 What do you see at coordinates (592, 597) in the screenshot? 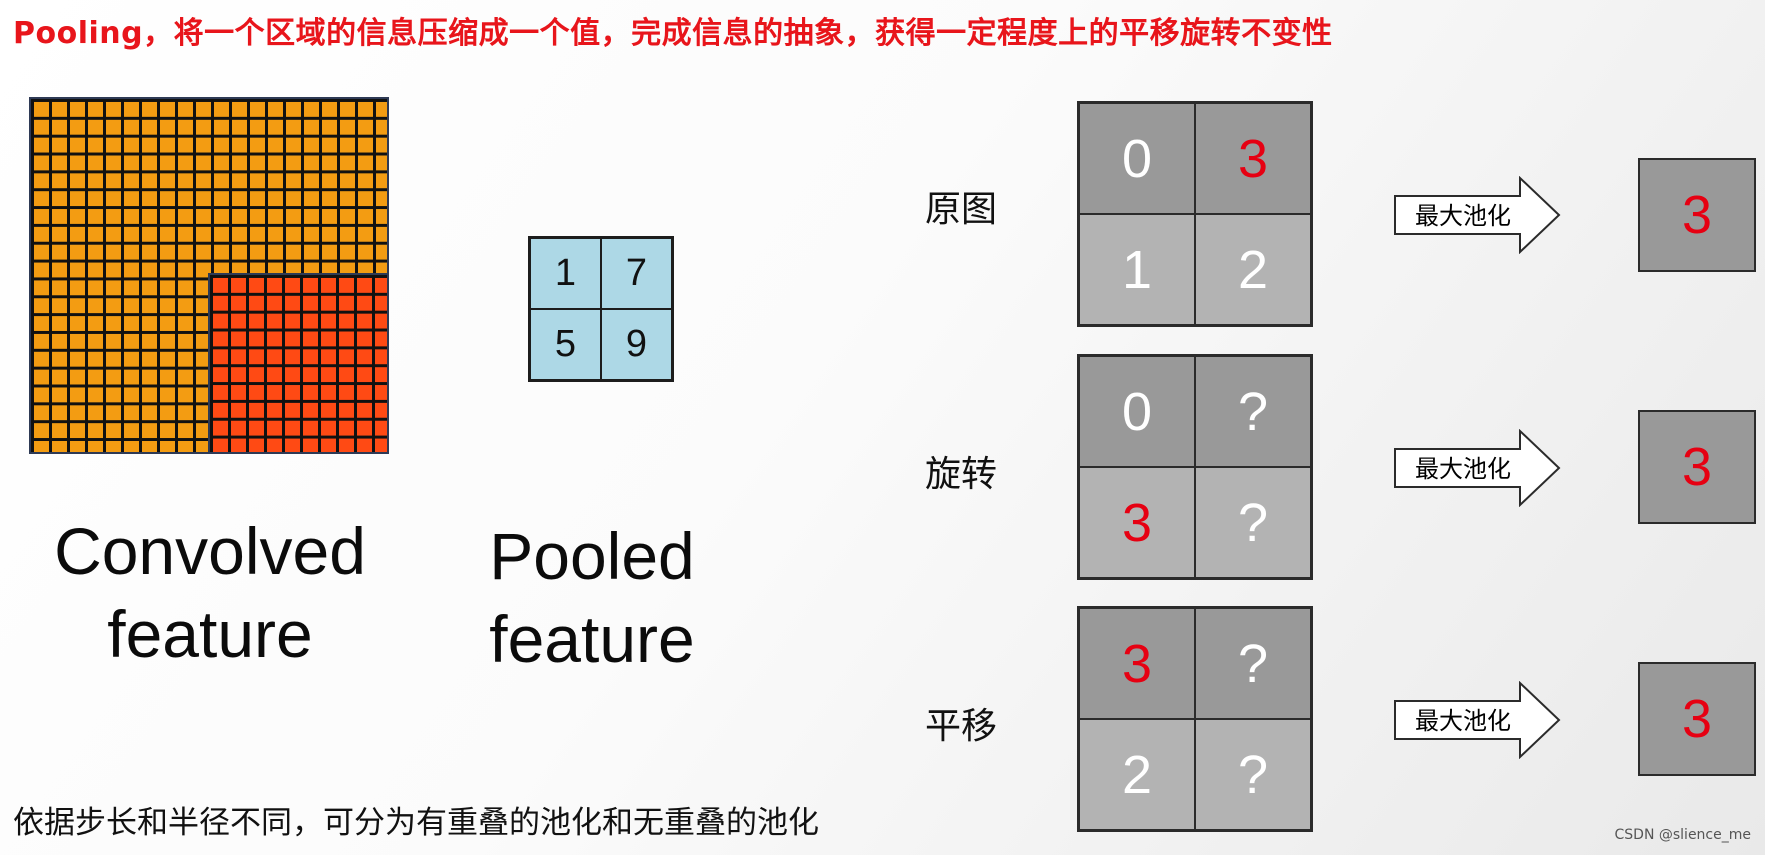
I see `pooled-feature-caption: Pooled feature` at bounding box center [592, 597].